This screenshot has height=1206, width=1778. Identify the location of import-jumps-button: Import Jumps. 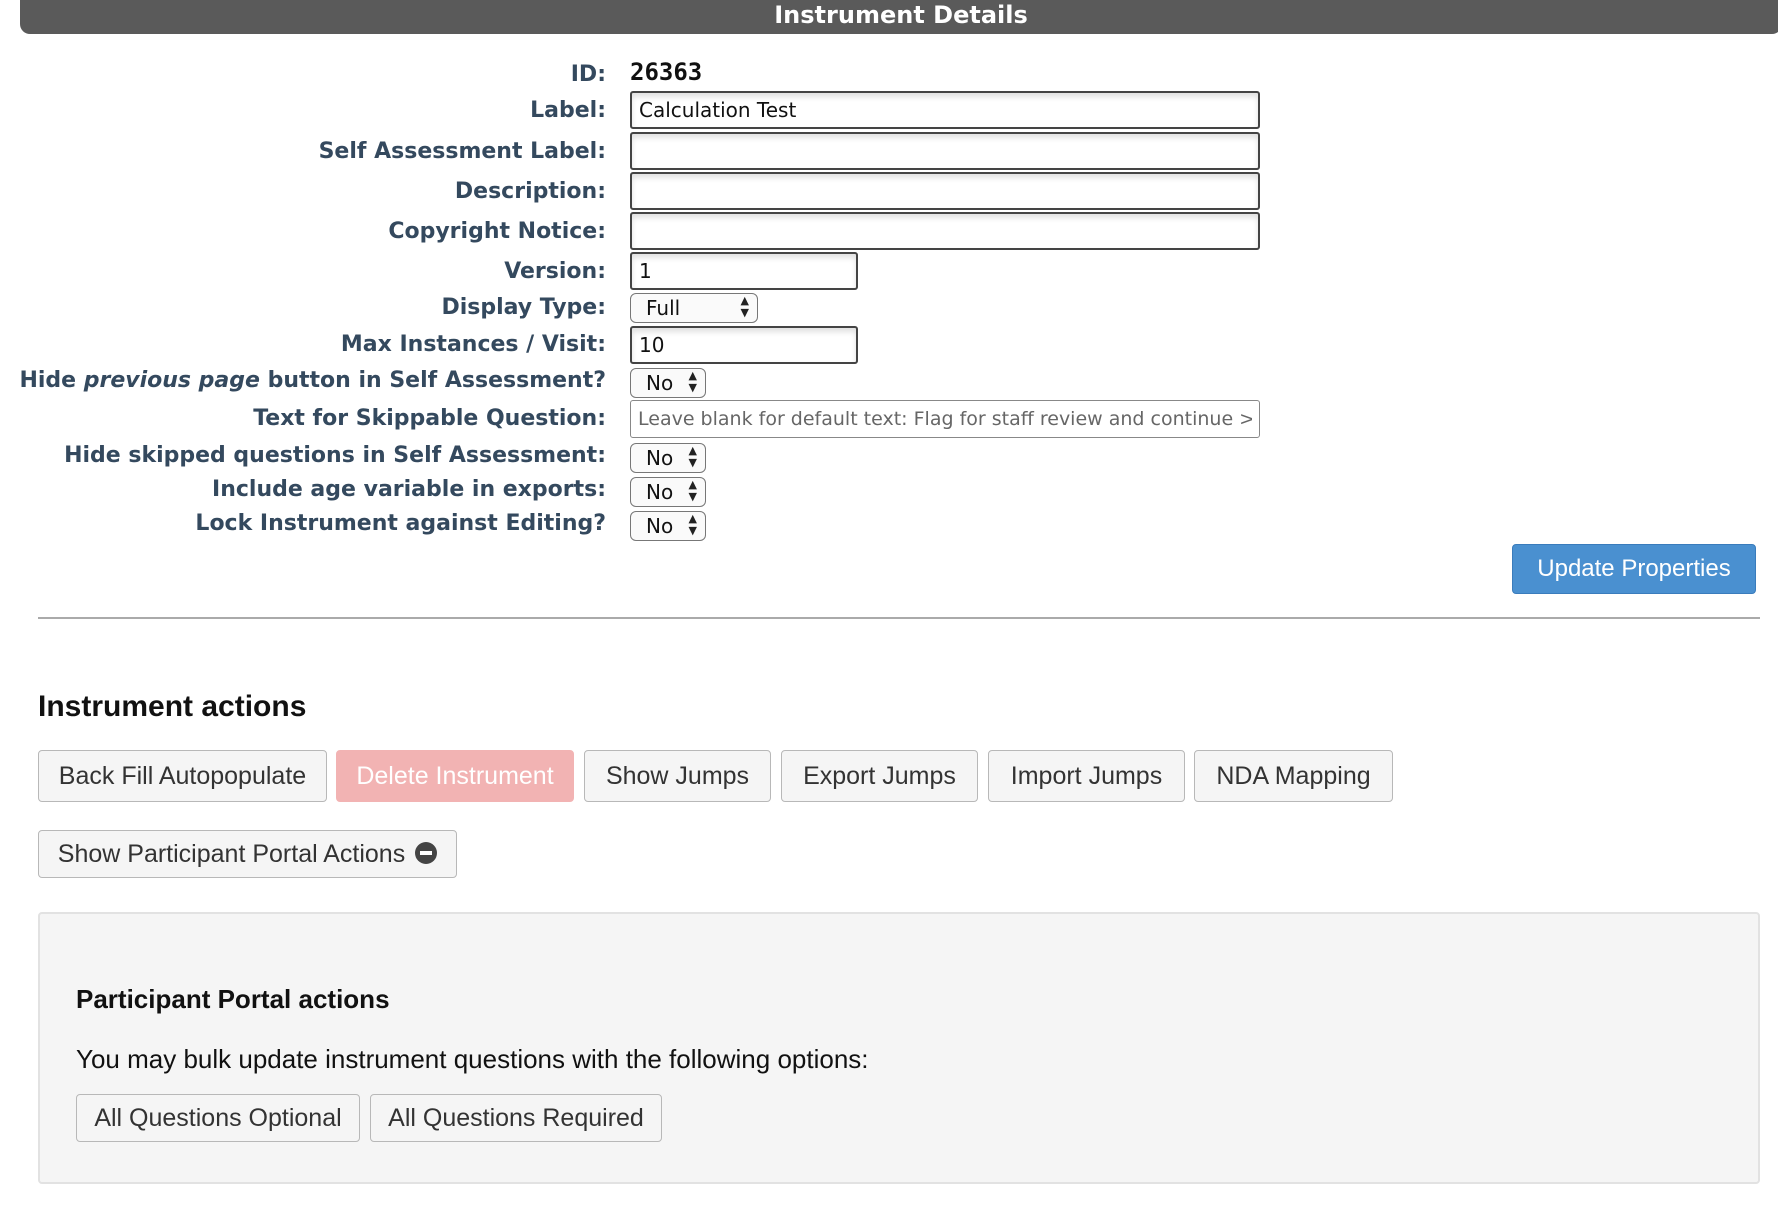
(1086, 776).